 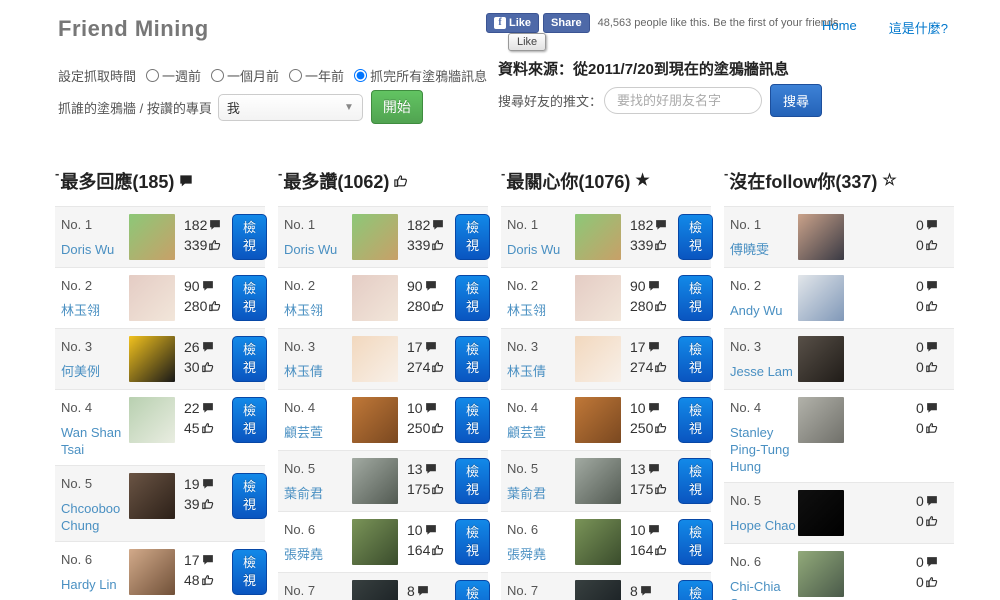 What do you see at coordinates (763, 589) in the screenshot?
I see `friend-name-link: Chi-Chia Sun` at bounding box center [763, 589].